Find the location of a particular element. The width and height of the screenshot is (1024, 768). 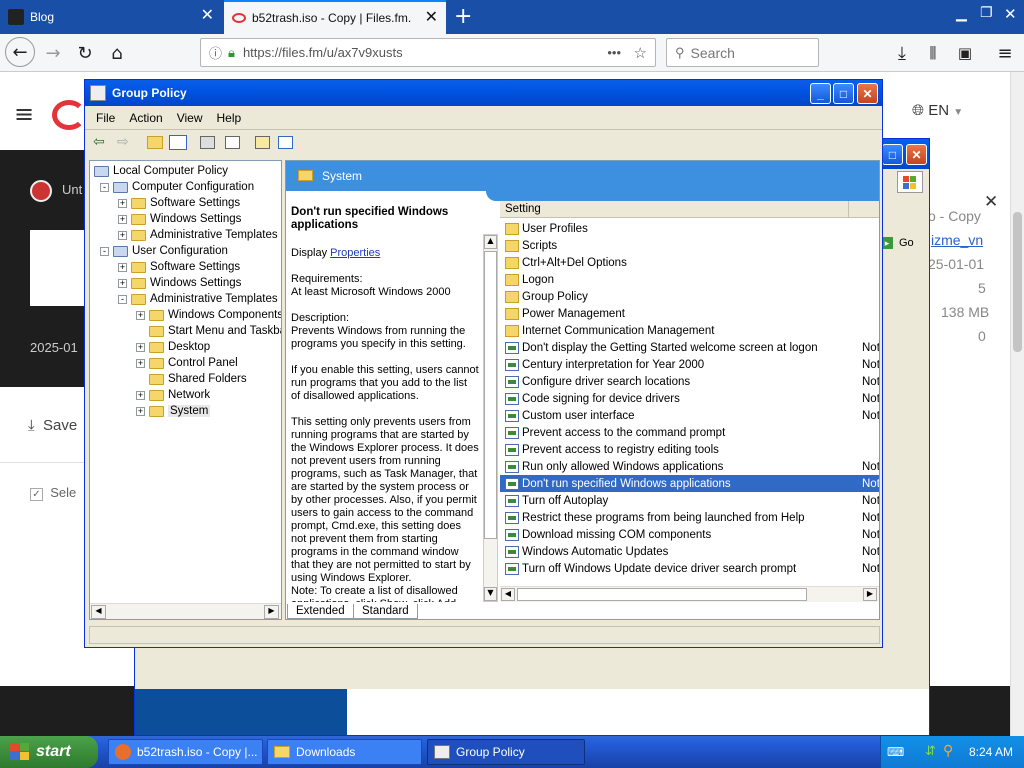

language-selector: 🌐︎ EN ▼ is located at coordinates (937, 110).